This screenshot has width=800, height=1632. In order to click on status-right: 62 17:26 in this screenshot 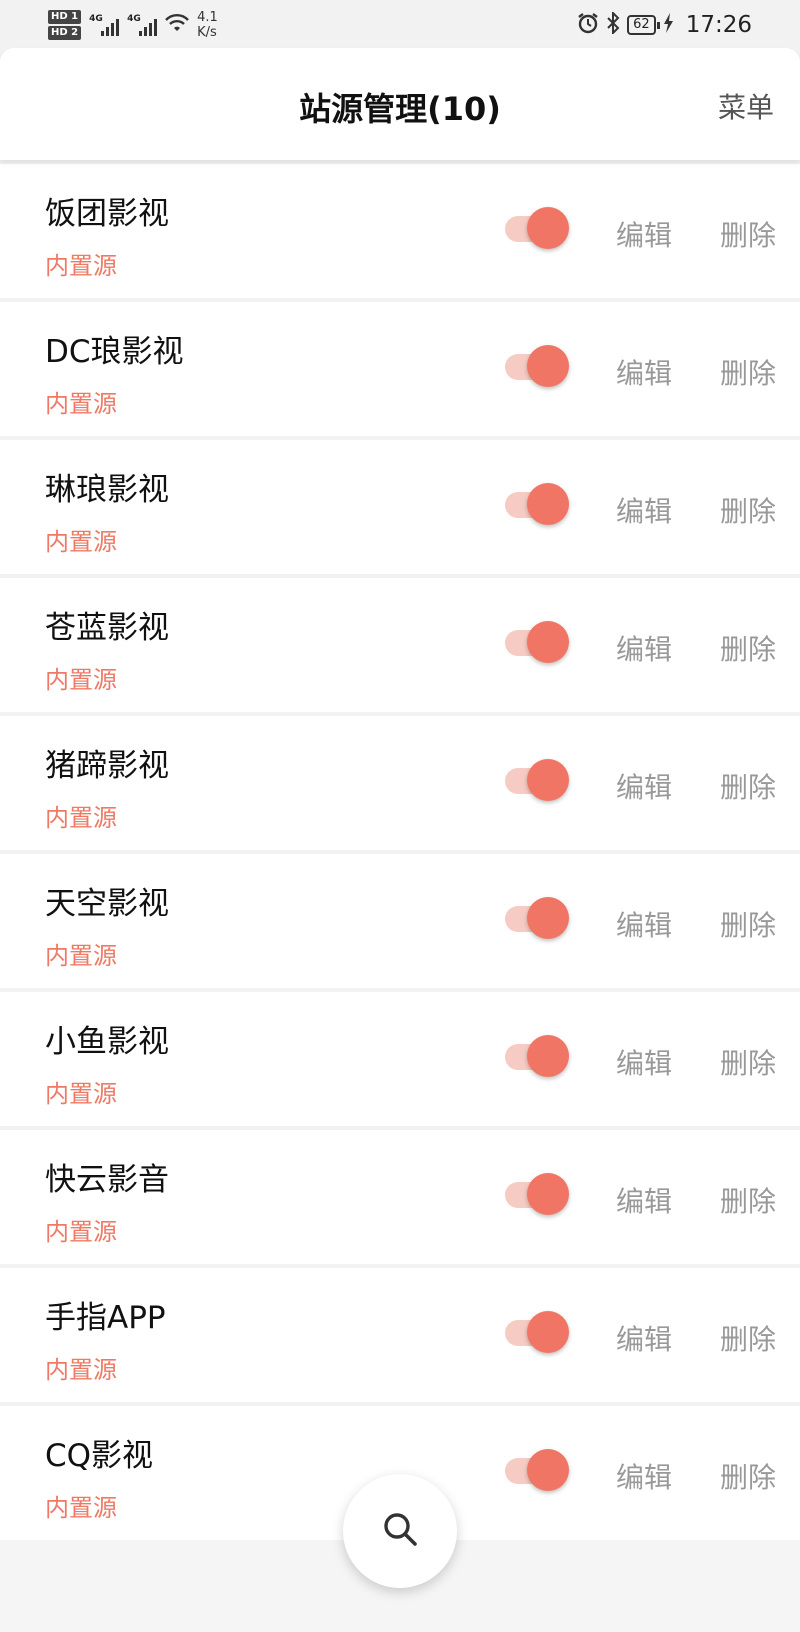, I will do `click(664, 25)`.